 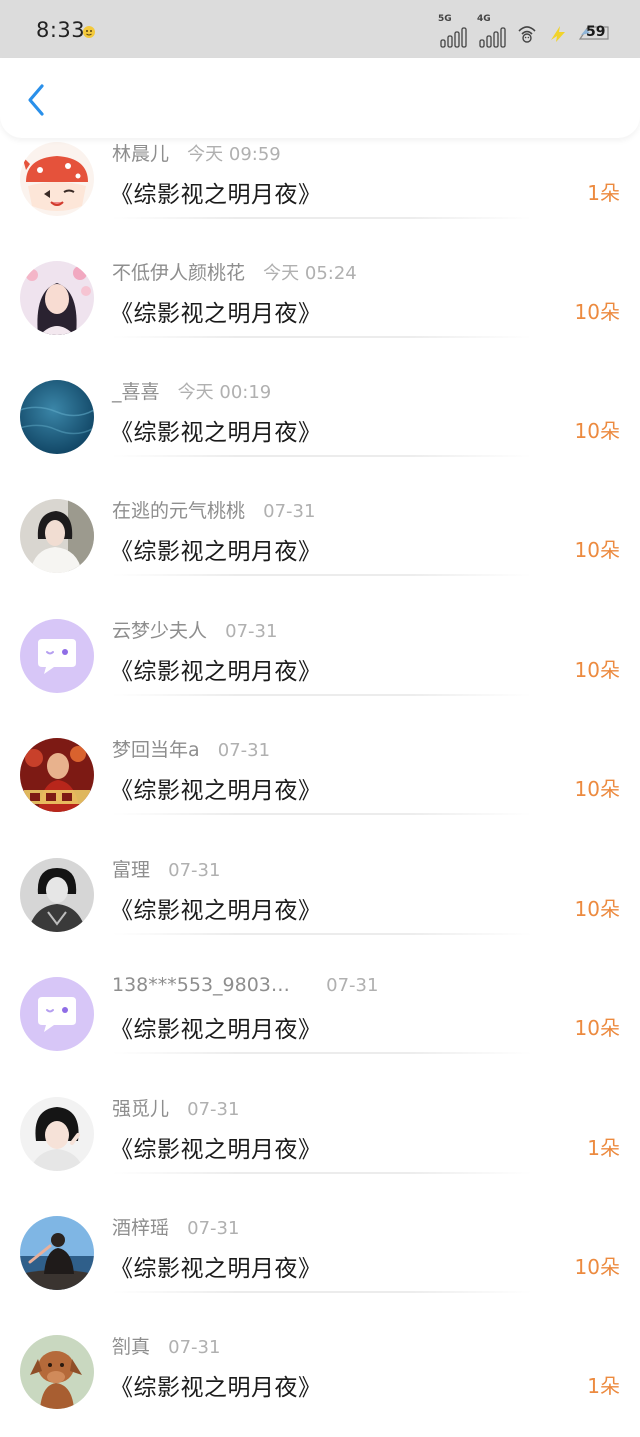 What do you see at coordinates (166, 870) in the screenshot?
I see `sender-name: 富理 07-31` at bounding box center [166, 870].